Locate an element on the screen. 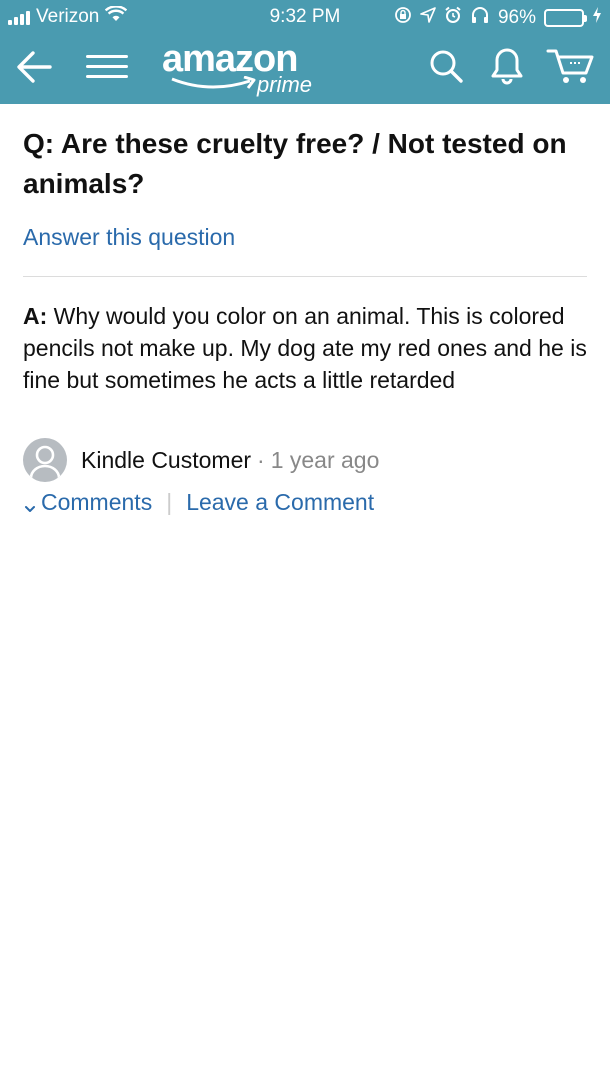 This screenshot has width=610, height=1085. answer-author: Kindle Customer · 1 year ago is located at coordinates (201, 460).